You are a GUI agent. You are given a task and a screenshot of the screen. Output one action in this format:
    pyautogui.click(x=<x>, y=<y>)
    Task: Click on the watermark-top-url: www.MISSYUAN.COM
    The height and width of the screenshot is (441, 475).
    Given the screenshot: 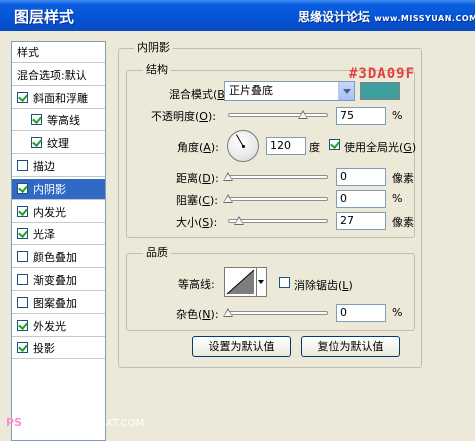 What is the action you would take?
    pyautogui.click(x=424, y=18)
    